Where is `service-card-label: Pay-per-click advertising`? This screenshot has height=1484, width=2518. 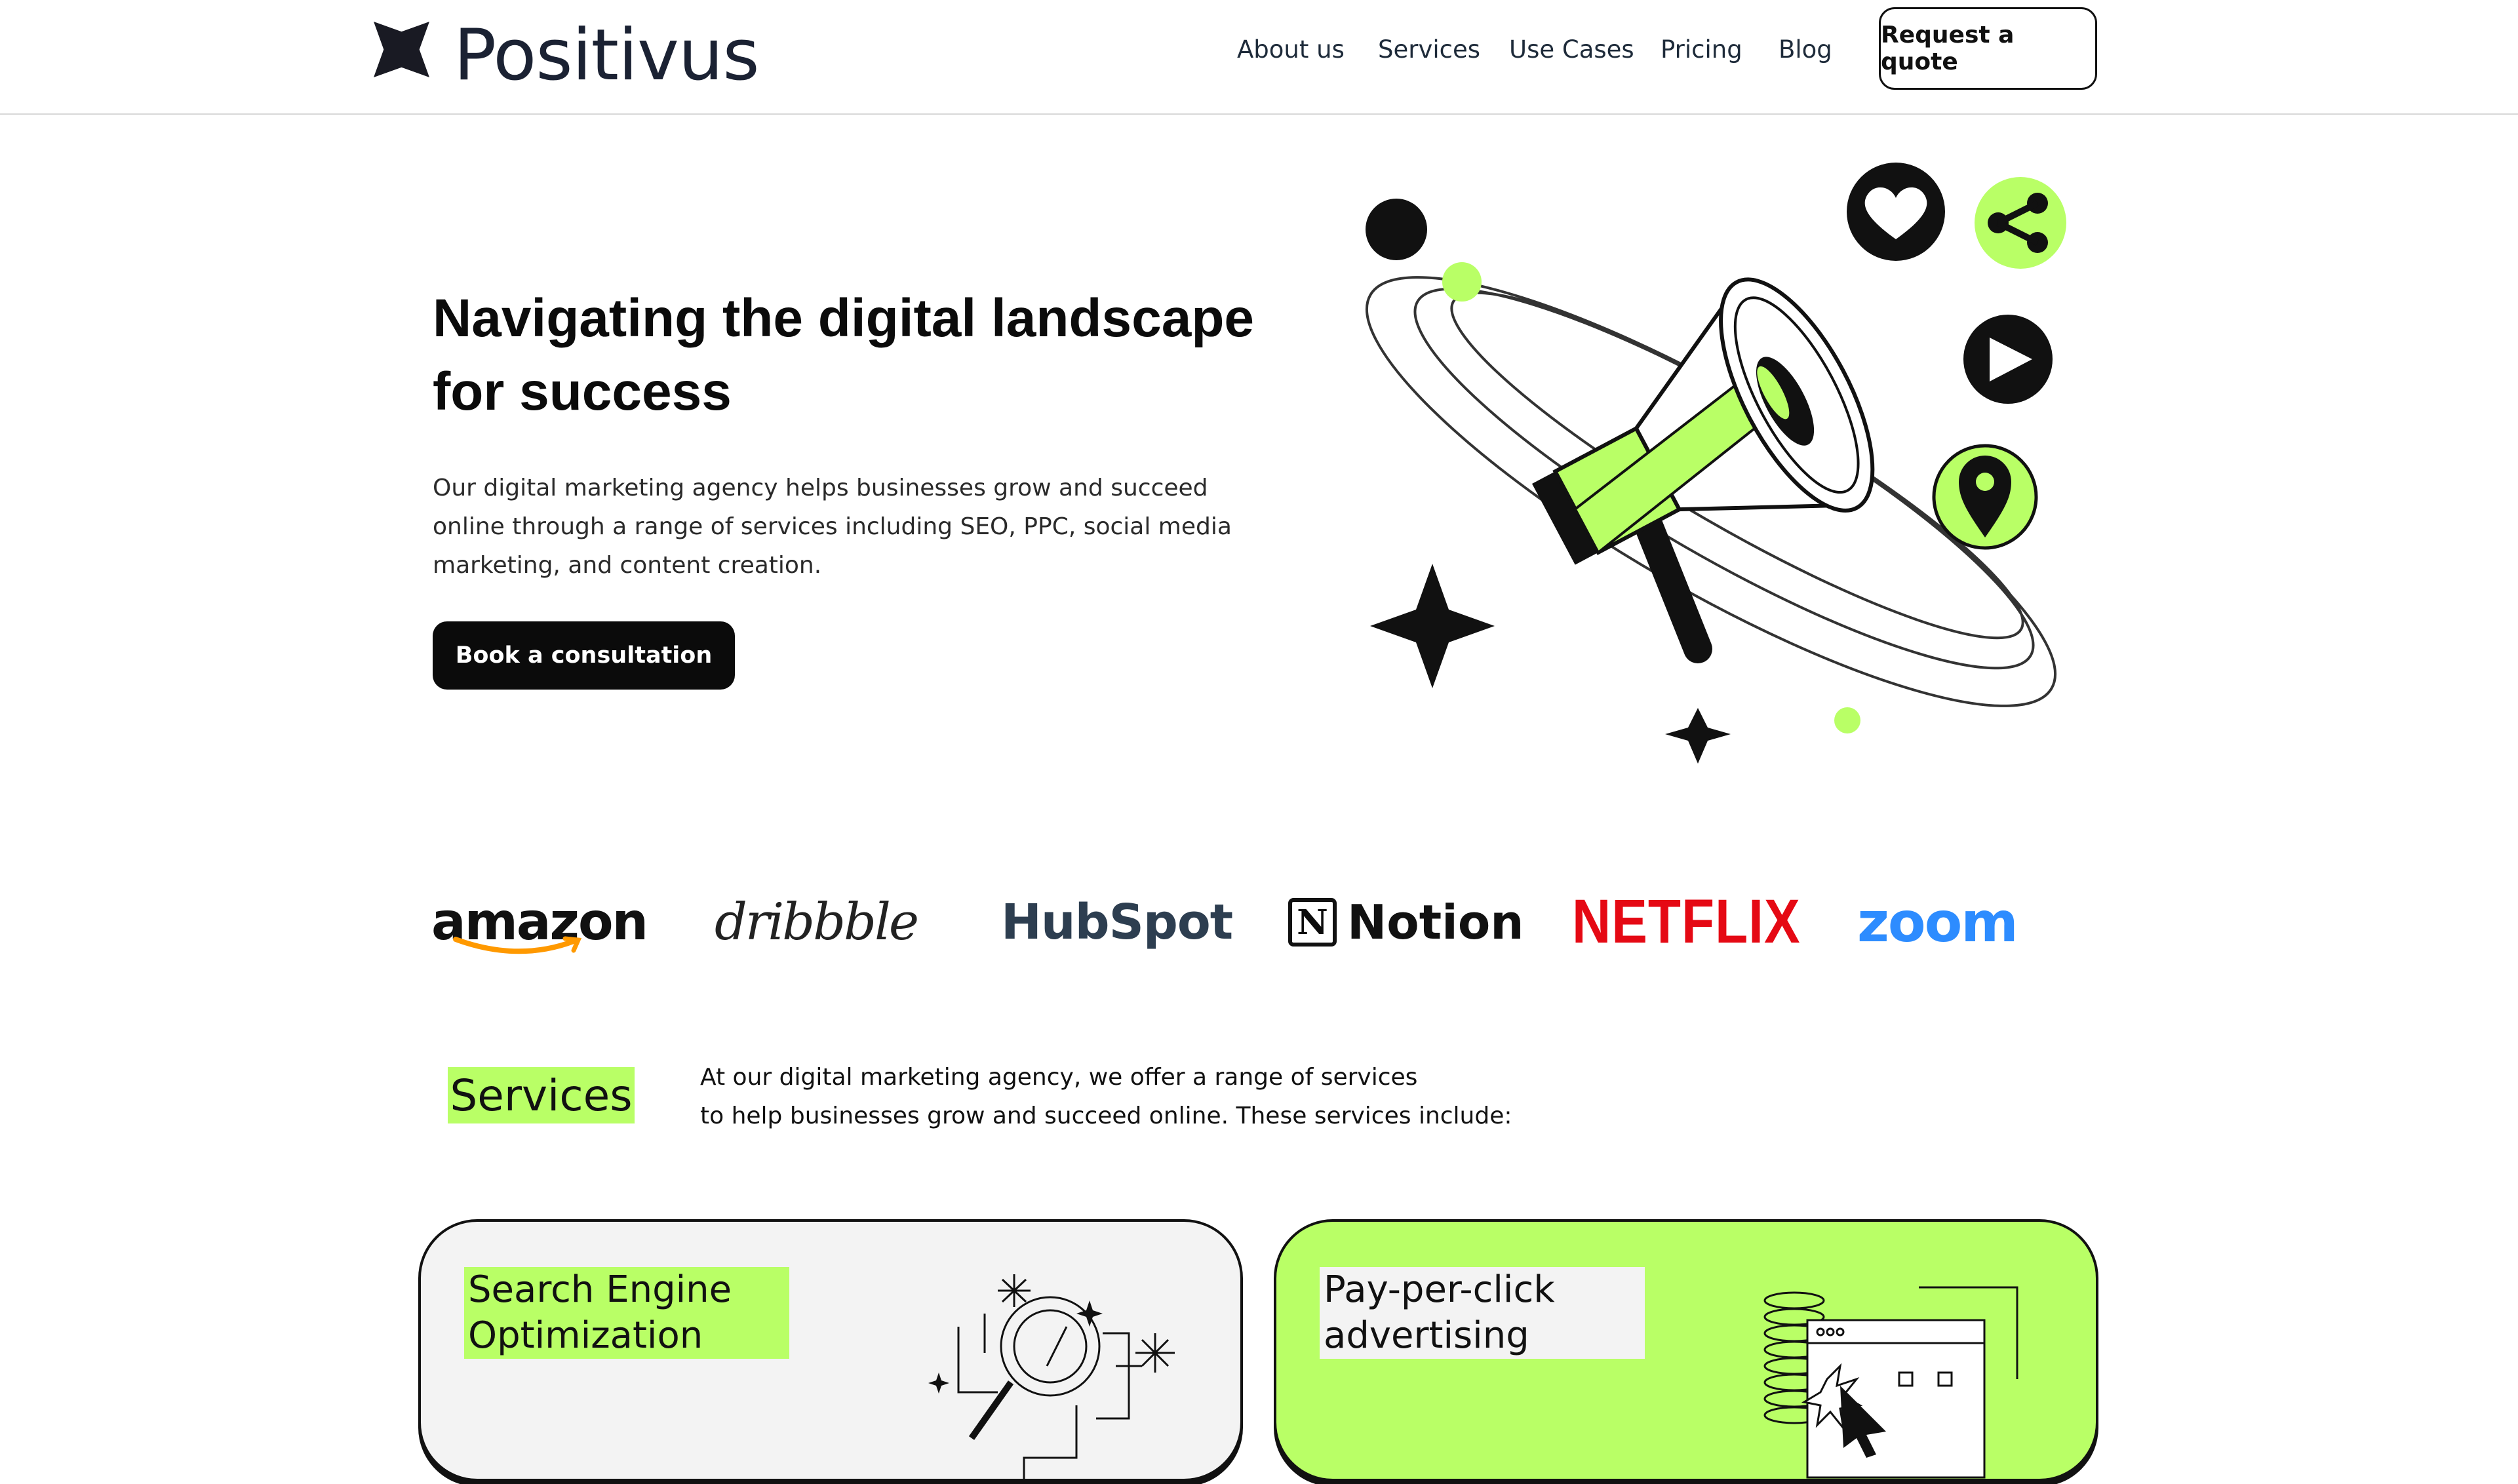 service-card-label: Pay-per-click advertising is located at coordinates (1483, 1313).